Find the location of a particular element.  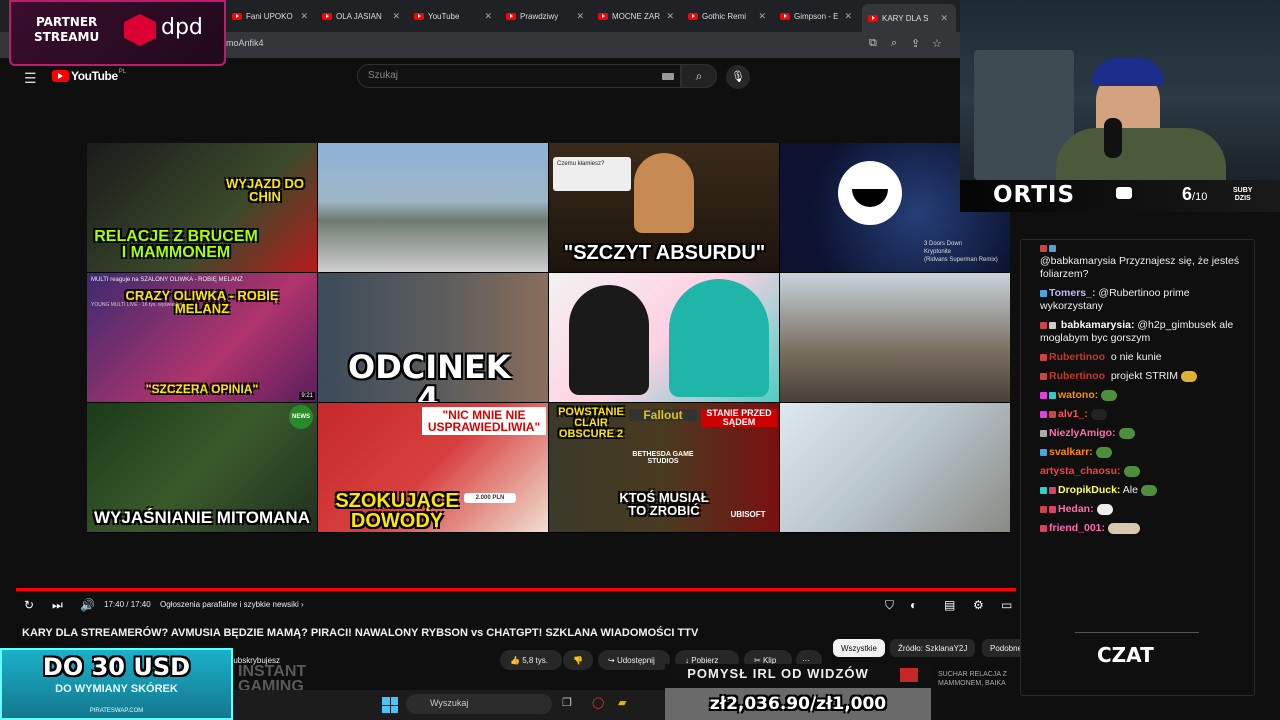

dislike-button: 👎 is located at coordinates (578, 660).